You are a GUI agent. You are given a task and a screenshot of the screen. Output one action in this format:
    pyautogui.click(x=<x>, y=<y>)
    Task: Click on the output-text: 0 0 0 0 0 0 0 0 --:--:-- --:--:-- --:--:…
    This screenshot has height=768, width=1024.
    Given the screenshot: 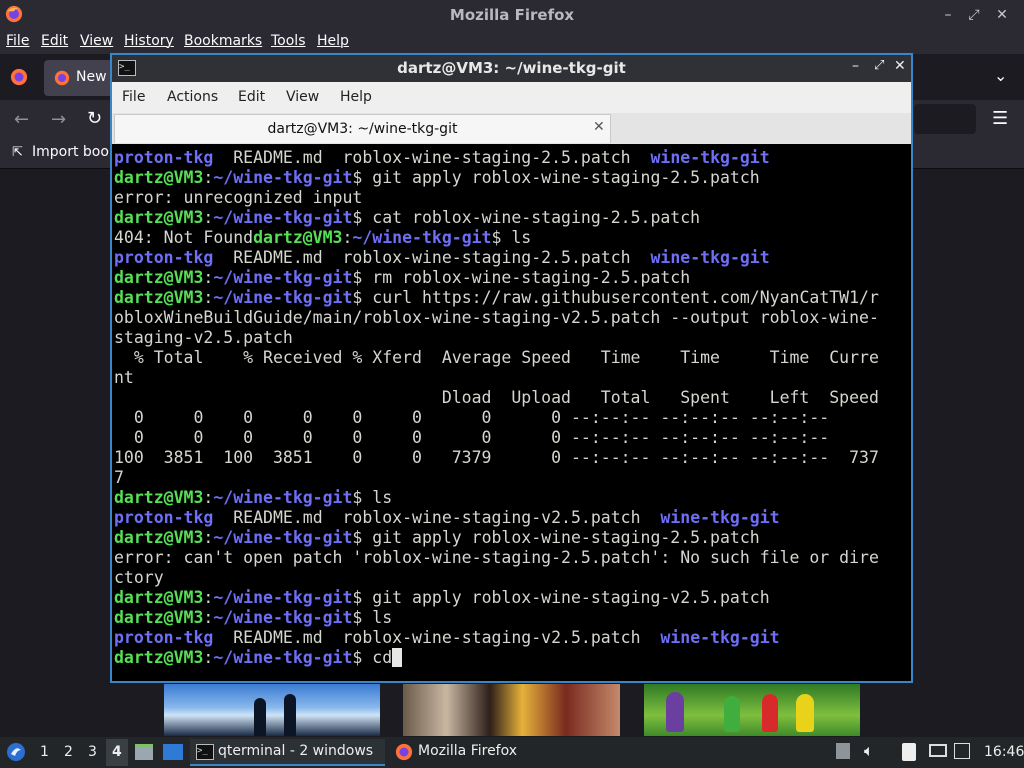 What is the action you would take?
    pyautogui.click(x=472, y=417)
    